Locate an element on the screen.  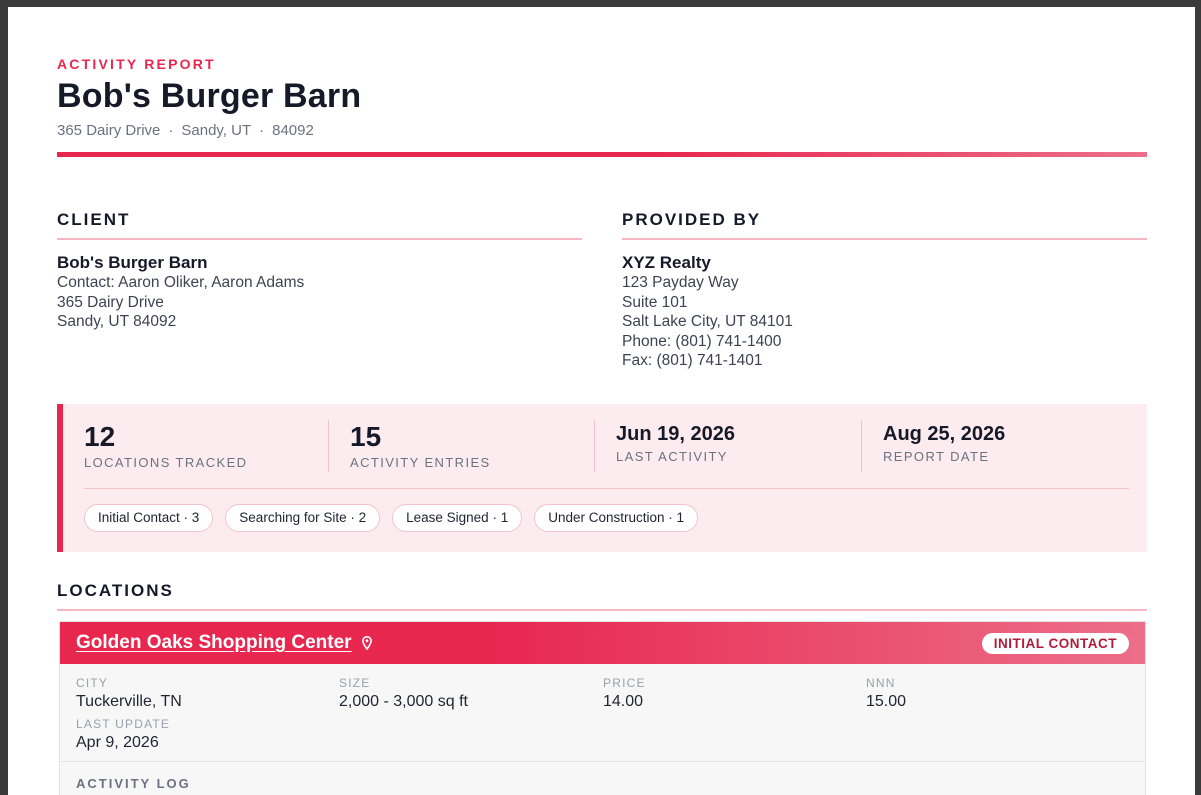
stat-locations-tracked: 12 LOCATIONS TRACKED is located at coordinates (204, 445).